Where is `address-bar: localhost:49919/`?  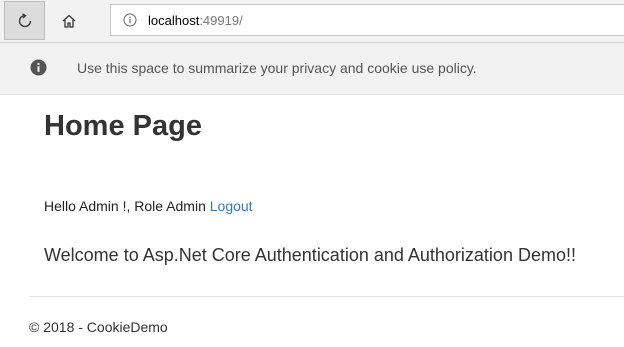
address-bar: localhost:49919/ is located at coordinates (367, 20).